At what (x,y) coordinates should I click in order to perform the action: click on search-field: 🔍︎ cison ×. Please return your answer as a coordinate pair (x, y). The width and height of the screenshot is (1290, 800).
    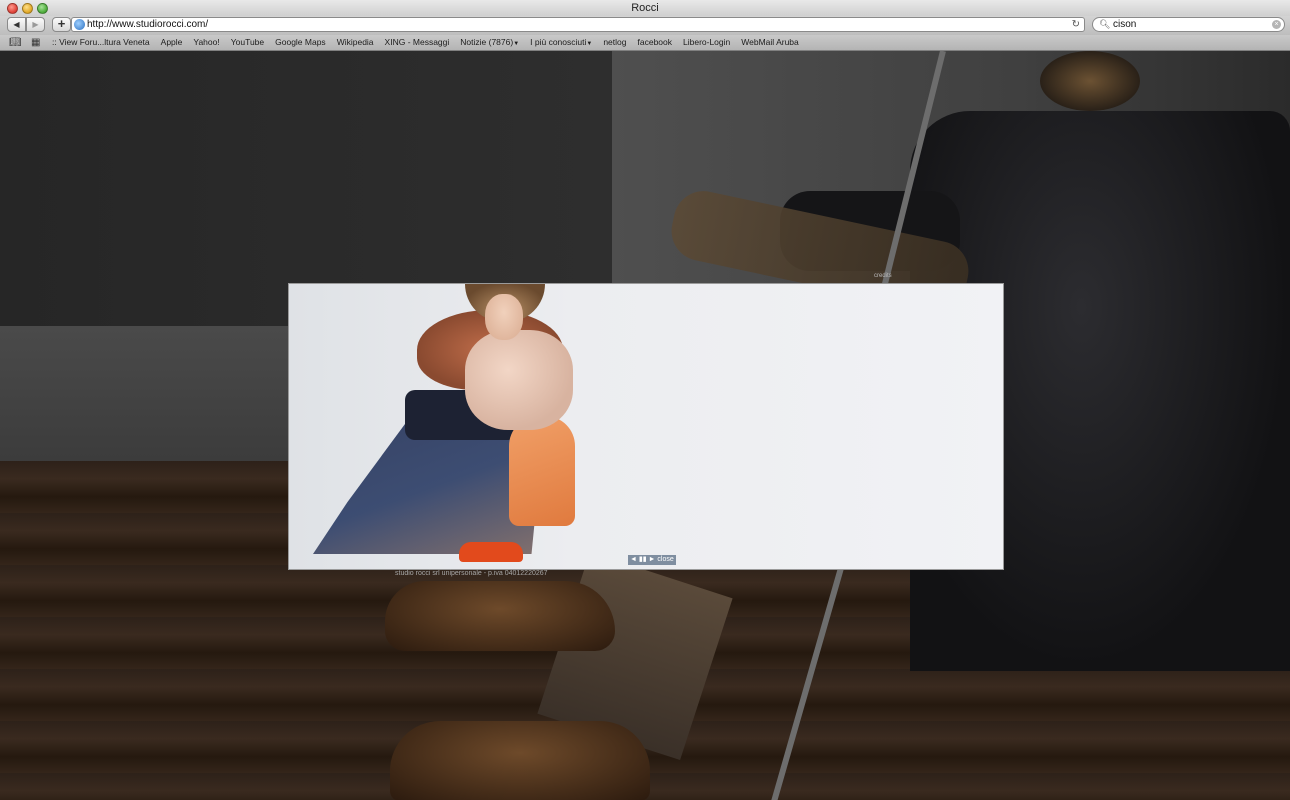
    Looking at the image, I should click on (1188, 24).